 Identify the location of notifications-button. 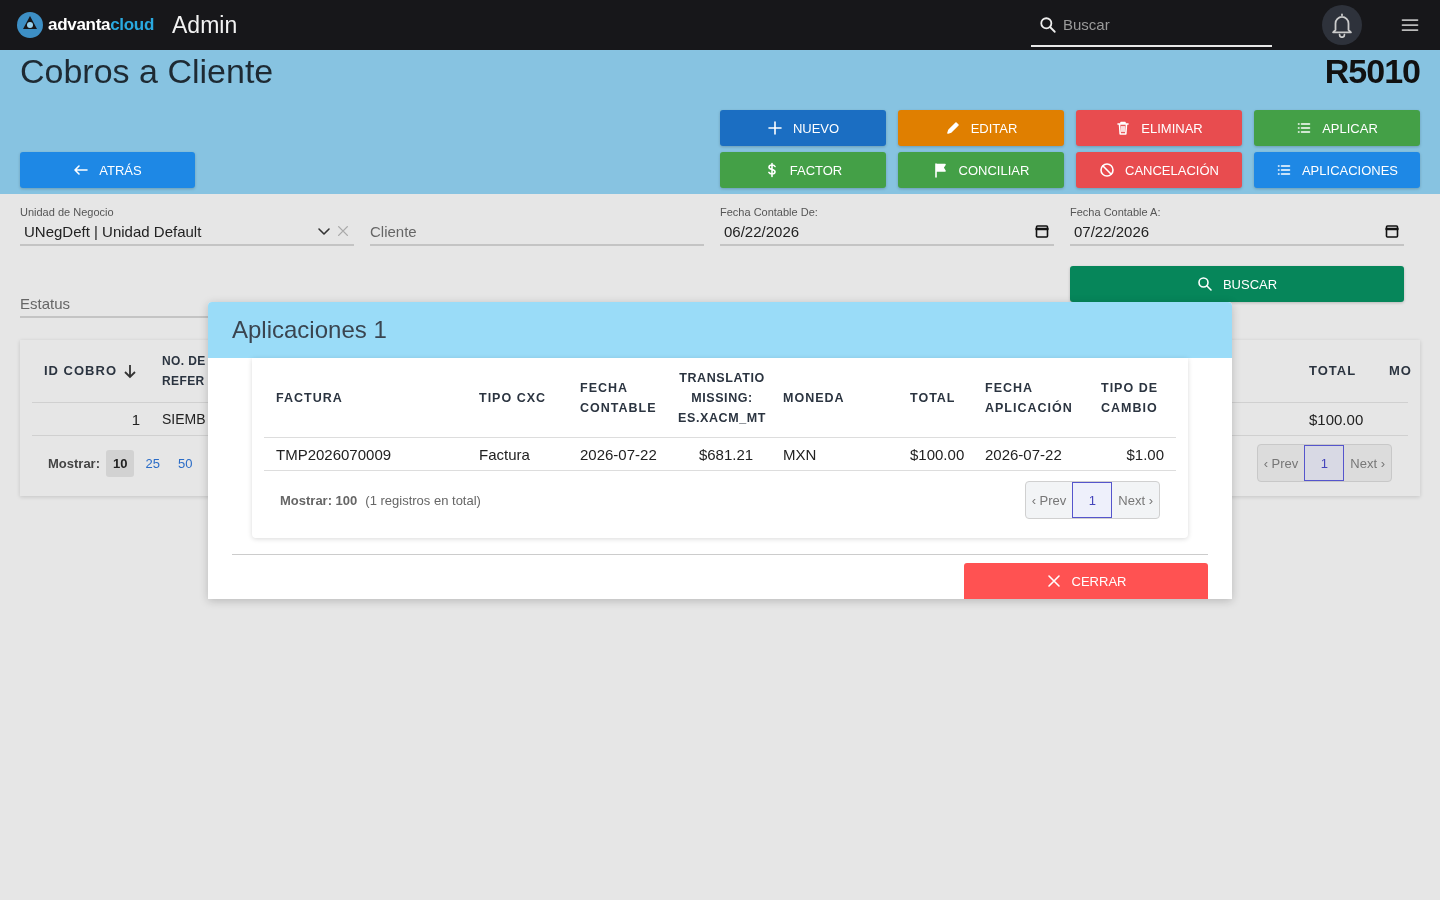
(1342, 25).